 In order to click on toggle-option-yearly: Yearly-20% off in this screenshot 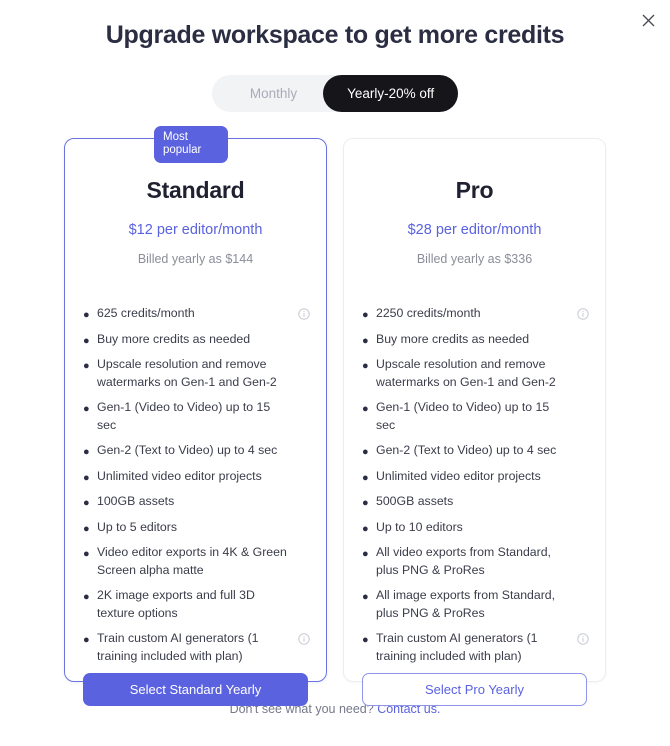, I will do `click(391, 93)`.